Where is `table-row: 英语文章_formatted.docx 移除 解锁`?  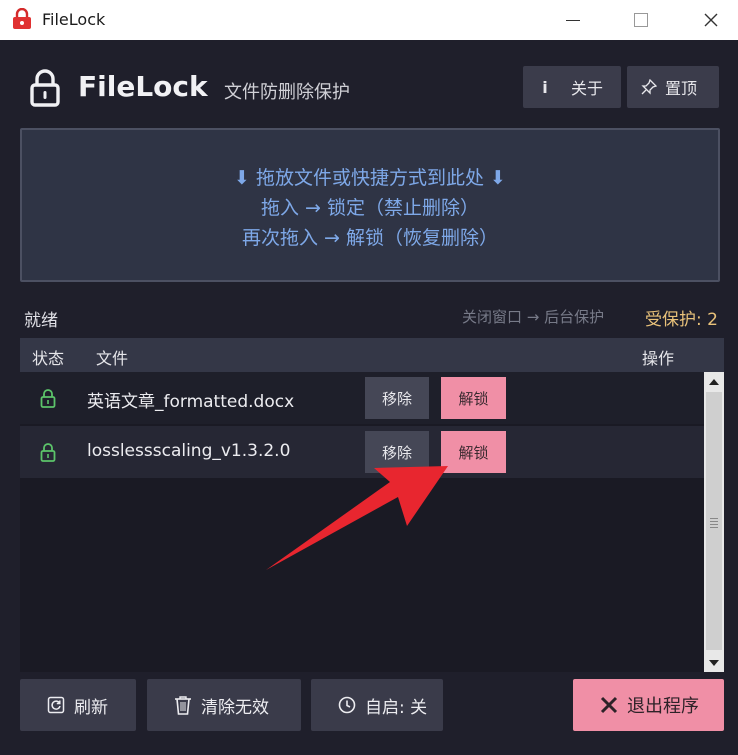
table-row: 英语文章_formatted.docx 移除 解锁 is located at coordinates (362, 398).